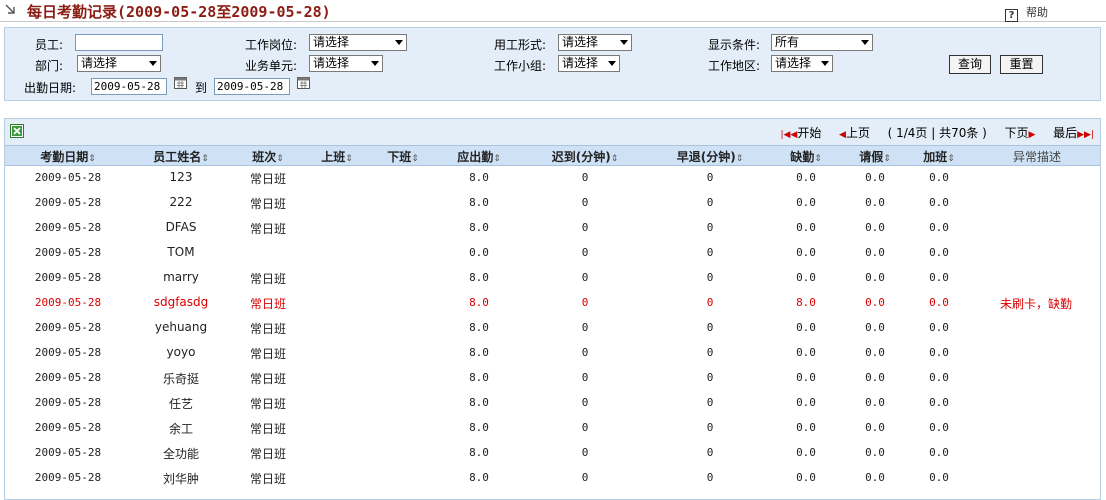 The width and height of the screenshot is (1106, 500). Describe the element at coordinates (552, 203) in the screenshot. I see `table-row: 2009-05-28 222 常日班 8.0 0 0 0.0 0.0 0.0` at that location.